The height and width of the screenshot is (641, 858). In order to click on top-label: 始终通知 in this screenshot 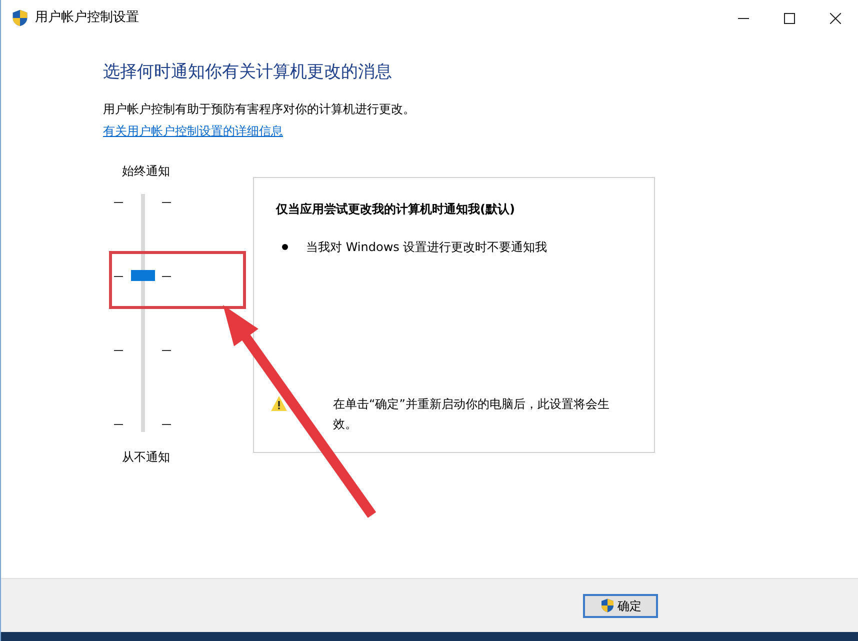, I will do `click(146, 171)`.